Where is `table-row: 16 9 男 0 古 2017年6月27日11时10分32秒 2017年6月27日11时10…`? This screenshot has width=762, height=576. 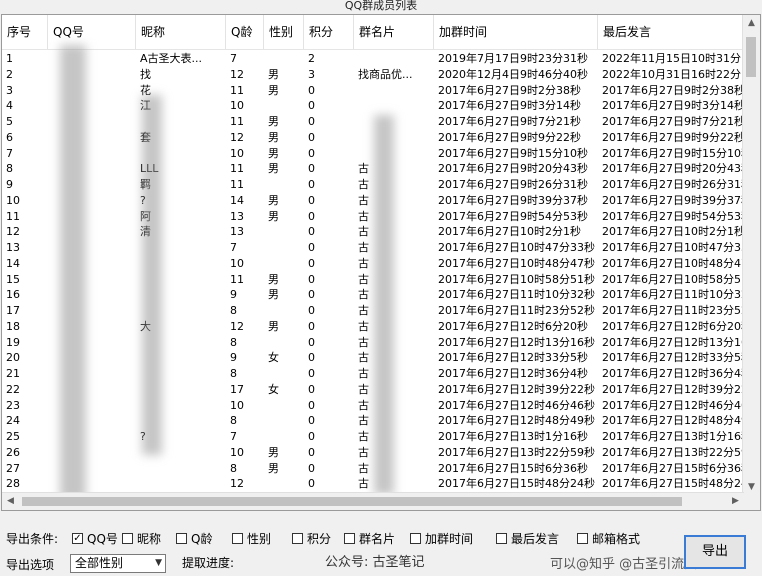
table-row: 16 9 男 0 古 2017年6月27日11时10分32秒 2017年6月27日11时10… is located at coordinates (373, 295).